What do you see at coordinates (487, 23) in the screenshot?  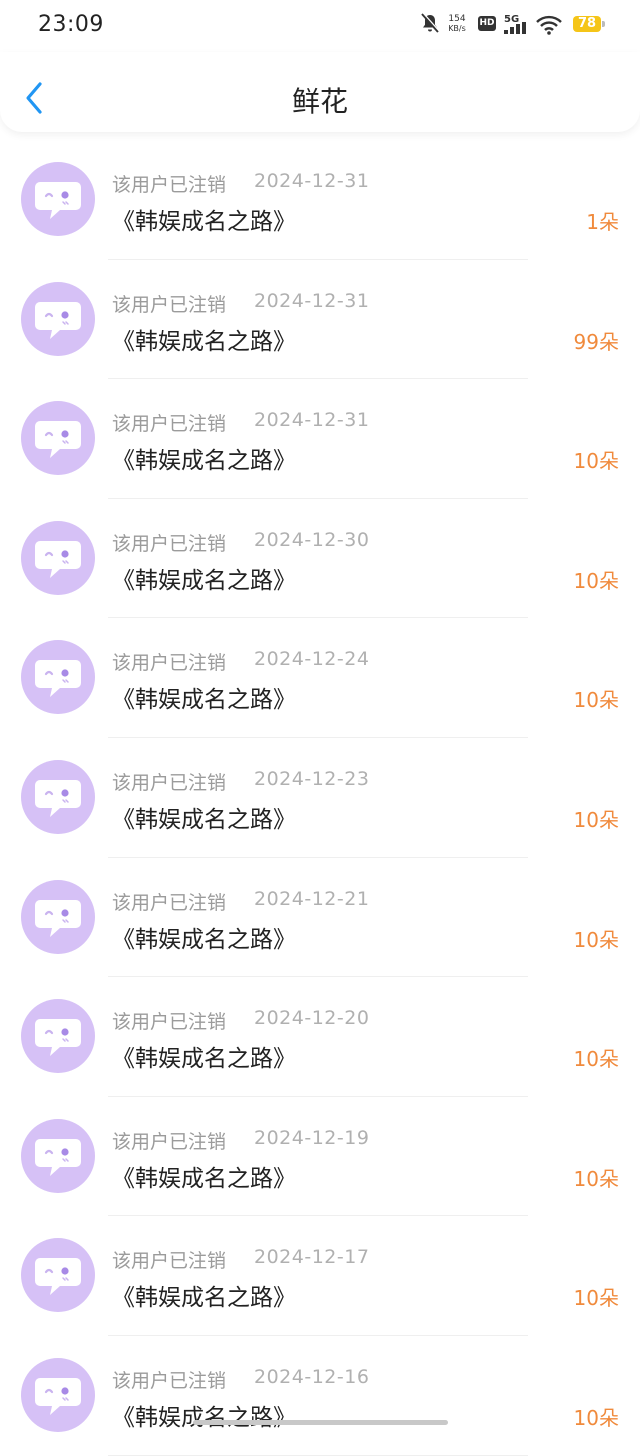 I see `hd-badge: HD` at bounding box center [487, 23].